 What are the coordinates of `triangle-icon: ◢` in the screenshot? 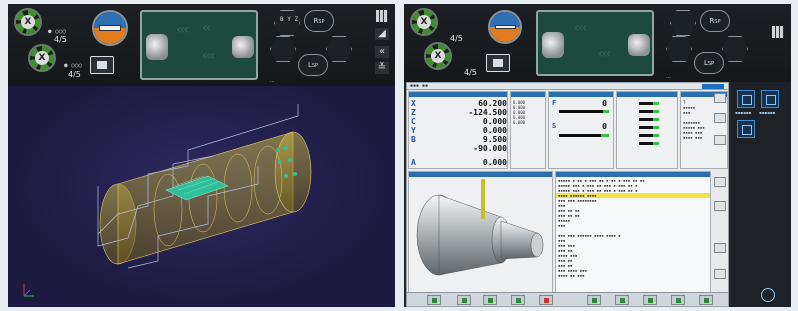 It's located at (382, 34).